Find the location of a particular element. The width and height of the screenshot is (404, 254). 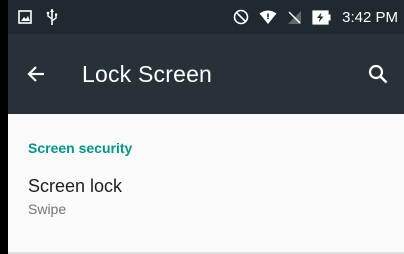

search-icon is located at coordinates (378, 74).